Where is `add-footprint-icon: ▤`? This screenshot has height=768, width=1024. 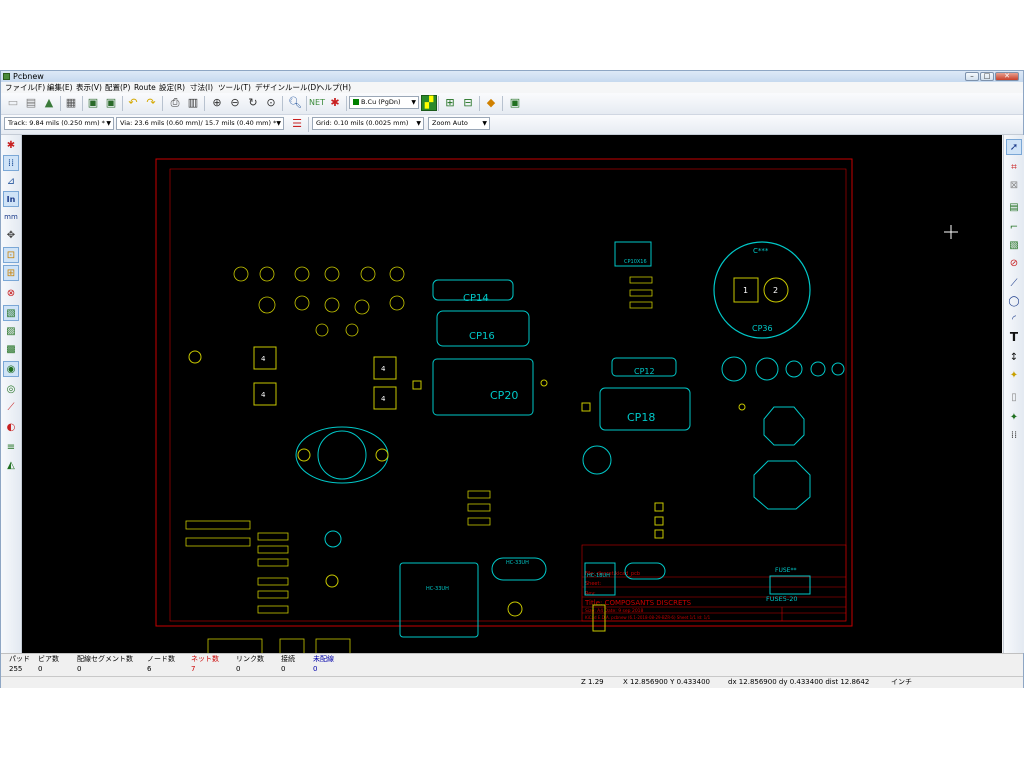
add-footprint-icon: ▤ is located at coordinates (1014, 207).